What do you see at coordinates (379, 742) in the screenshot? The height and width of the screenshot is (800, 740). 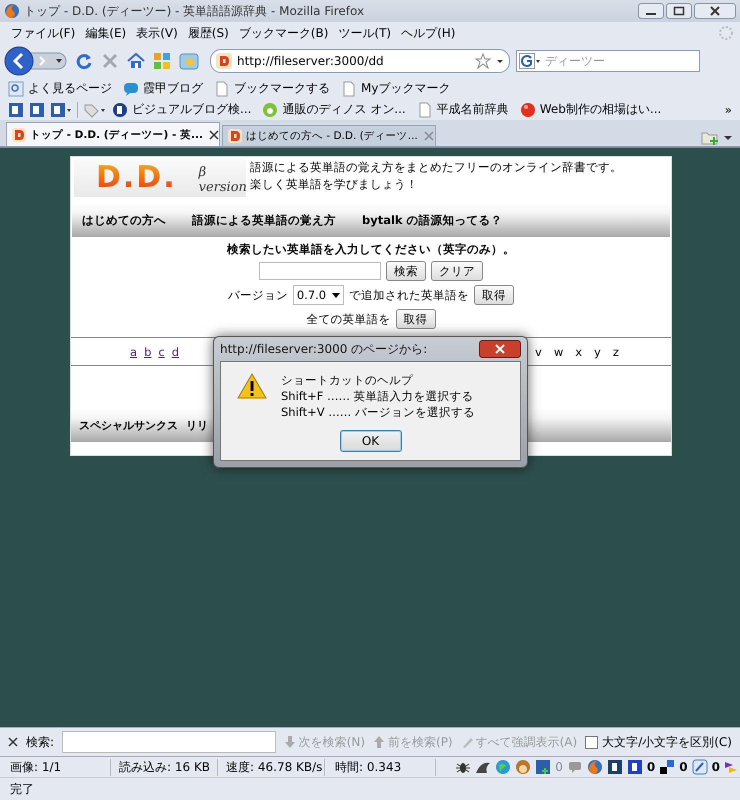 I see `up-arrow-icon` at bounding box center [379, 742].